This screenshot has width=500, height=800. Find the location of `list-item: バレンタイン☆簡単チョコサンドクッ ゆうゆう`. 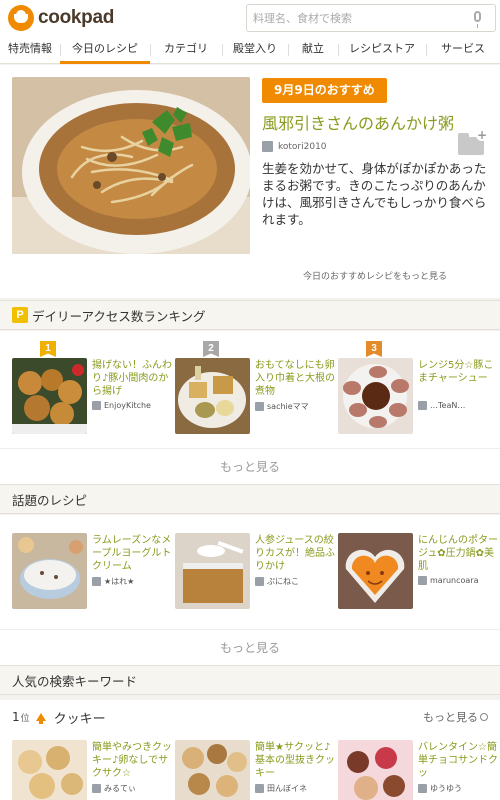

list-item: バレンタイン☆簡単チョコサンドクッ ゆうゆう is located at coordinates (418, 770).